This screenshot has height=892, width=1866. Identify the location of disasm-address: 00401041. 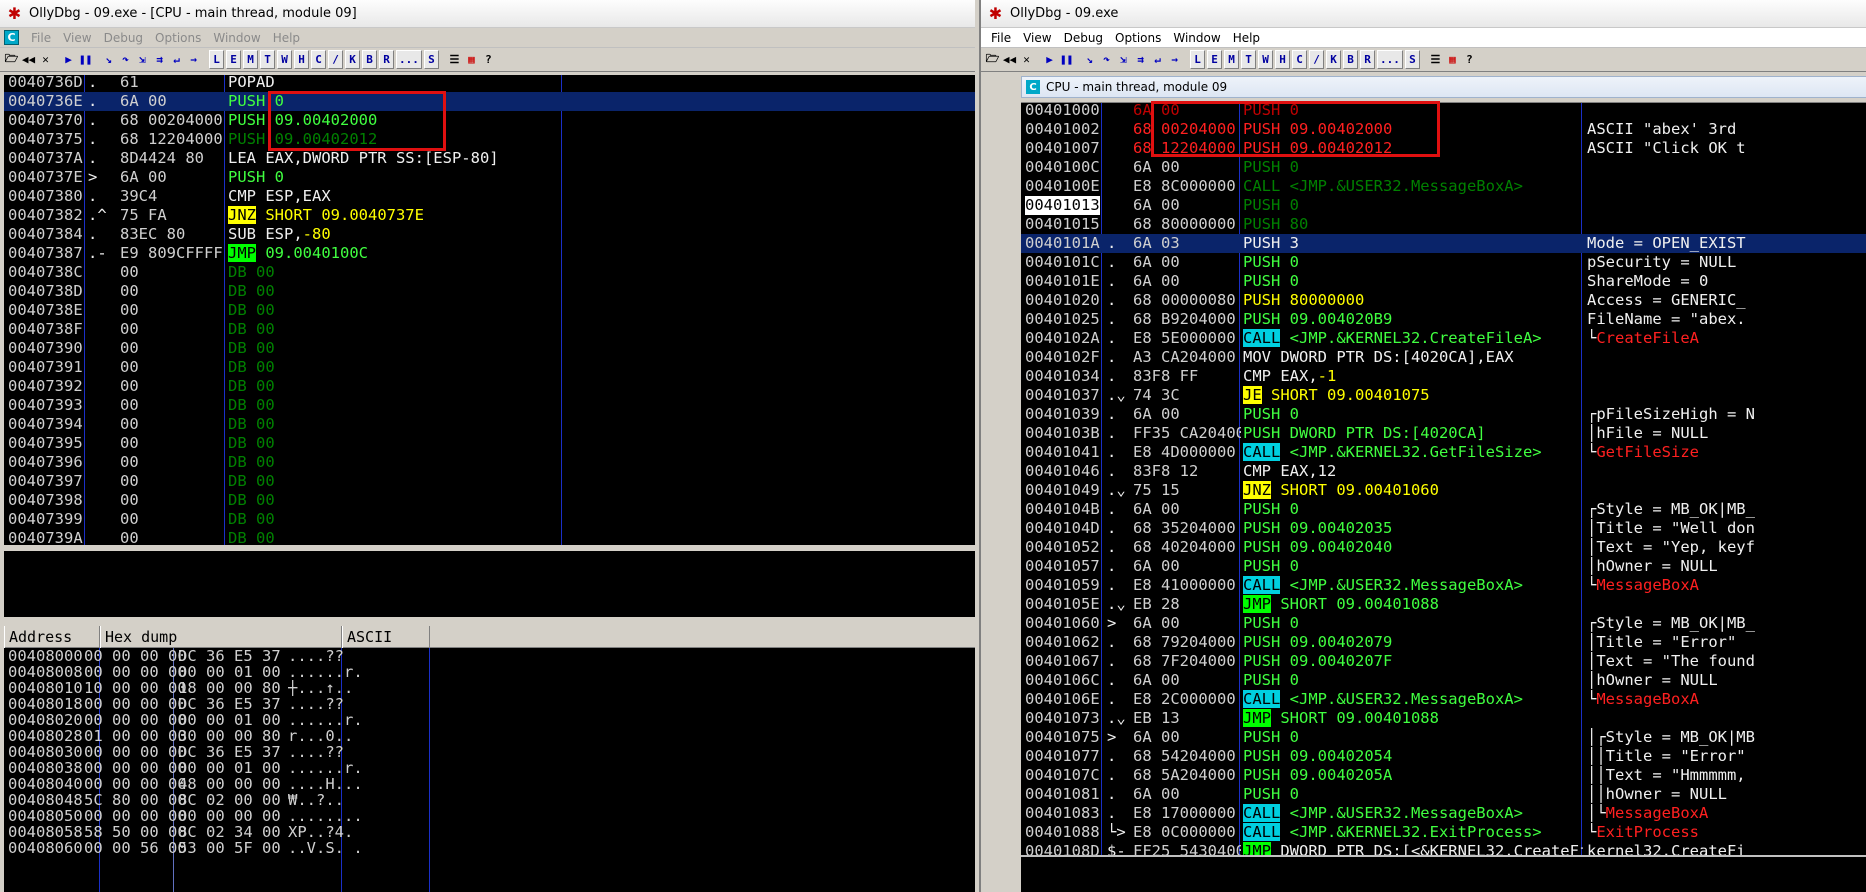
(1062, 452).